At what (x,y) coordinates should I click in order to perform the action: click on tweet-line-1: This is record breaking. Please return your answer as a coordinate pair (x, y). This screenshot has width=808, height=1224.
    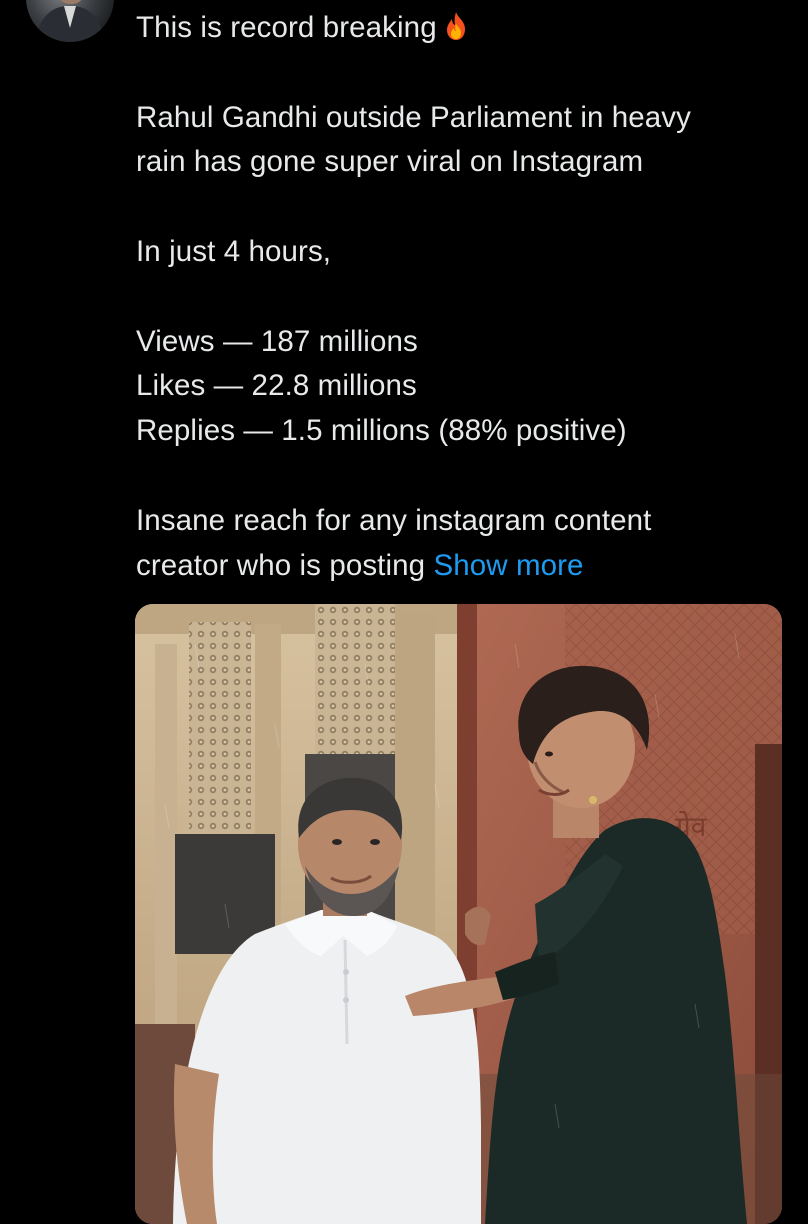
    Looking at the image, I should click on (461, 28).